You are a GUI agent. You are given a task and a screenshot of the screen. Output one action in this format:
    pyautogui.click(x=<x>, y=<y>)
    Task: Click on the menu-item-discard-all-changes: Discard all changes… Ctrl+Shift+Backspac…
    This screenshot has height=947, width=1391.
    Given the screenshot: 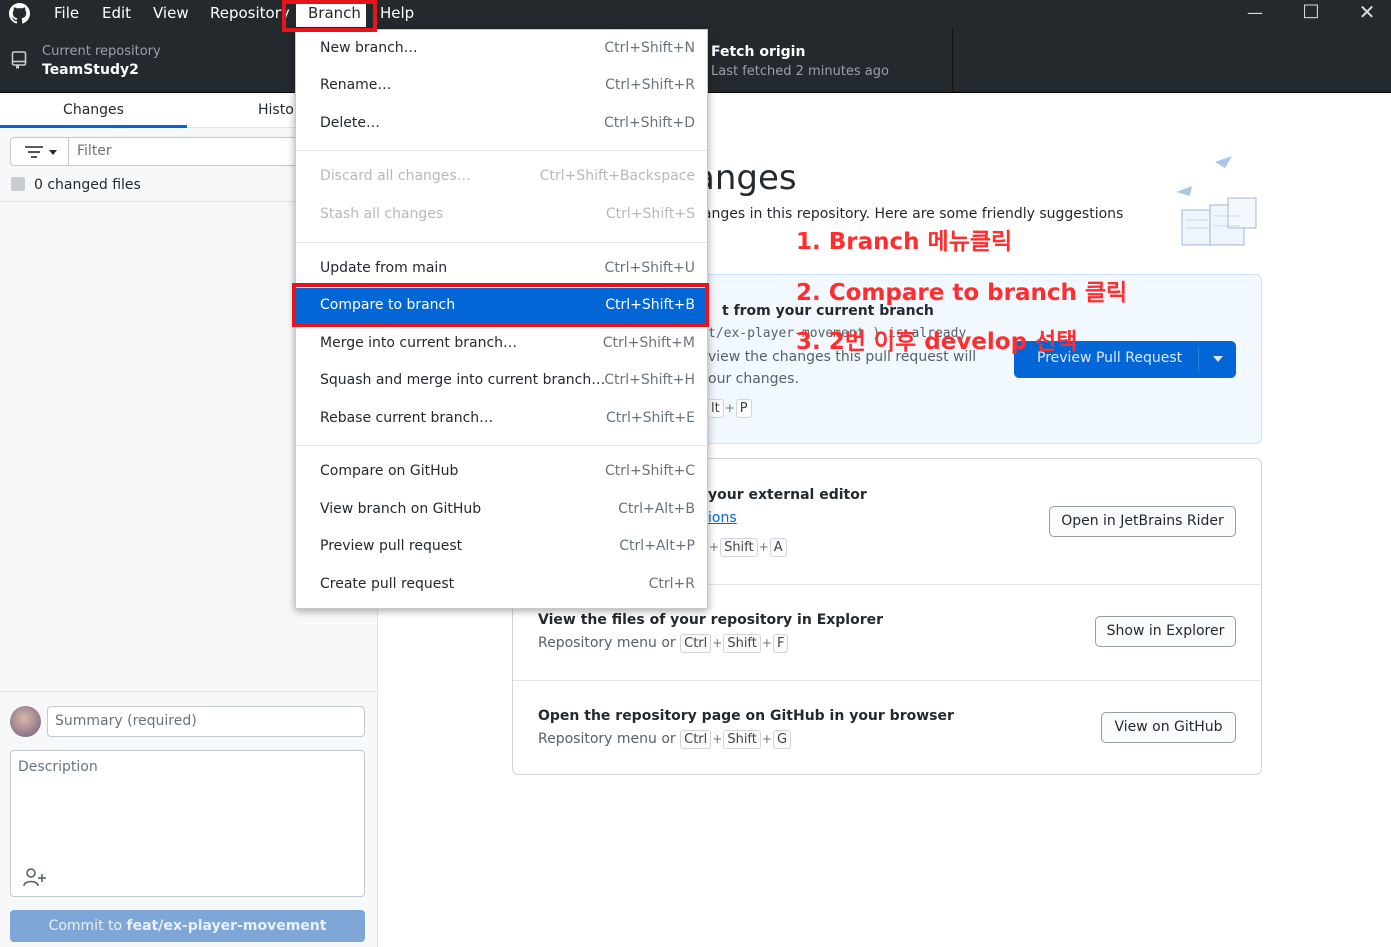 What is the action you would take?
    pyautogui.click(x=501, y=177)
    